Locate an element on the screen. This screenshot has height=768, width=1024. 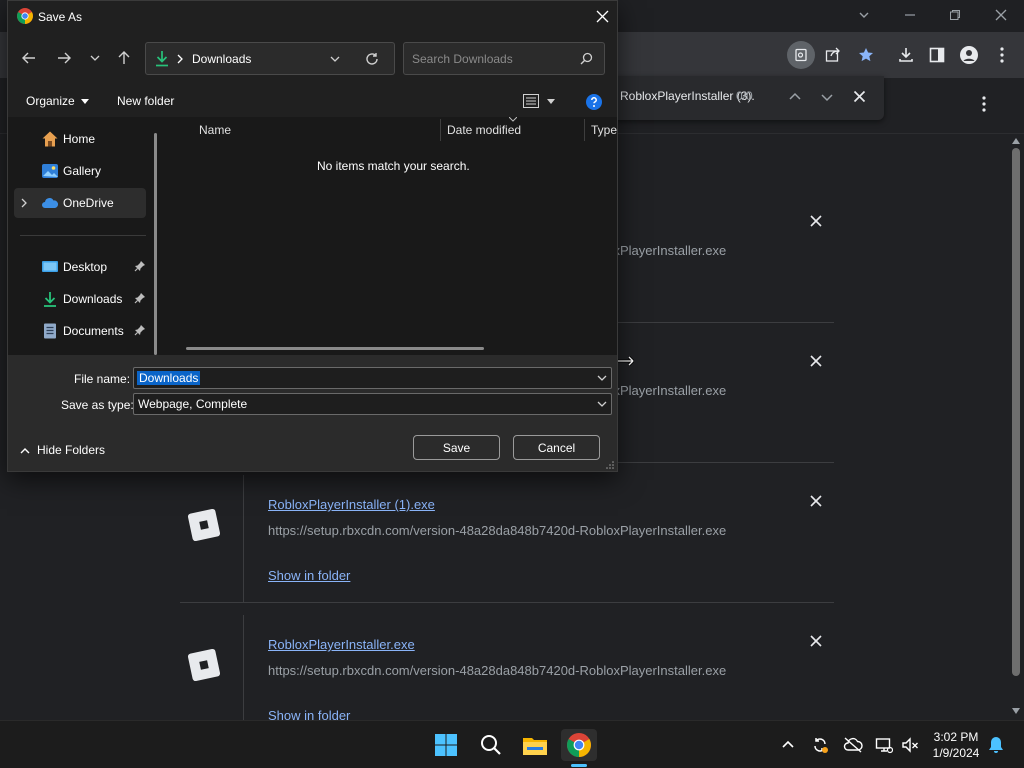
nav-item-label: OneDrive is located at coordinates (88, 203).